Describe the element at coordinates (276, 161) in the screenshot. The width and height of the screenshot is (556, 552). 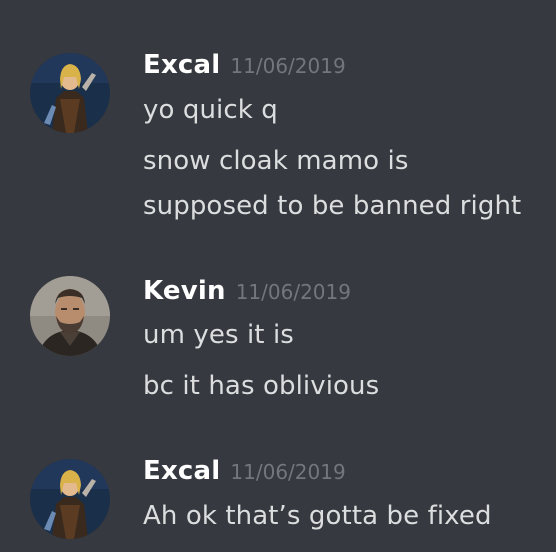
I see `message-text: snow cloak mamo is` at that location.